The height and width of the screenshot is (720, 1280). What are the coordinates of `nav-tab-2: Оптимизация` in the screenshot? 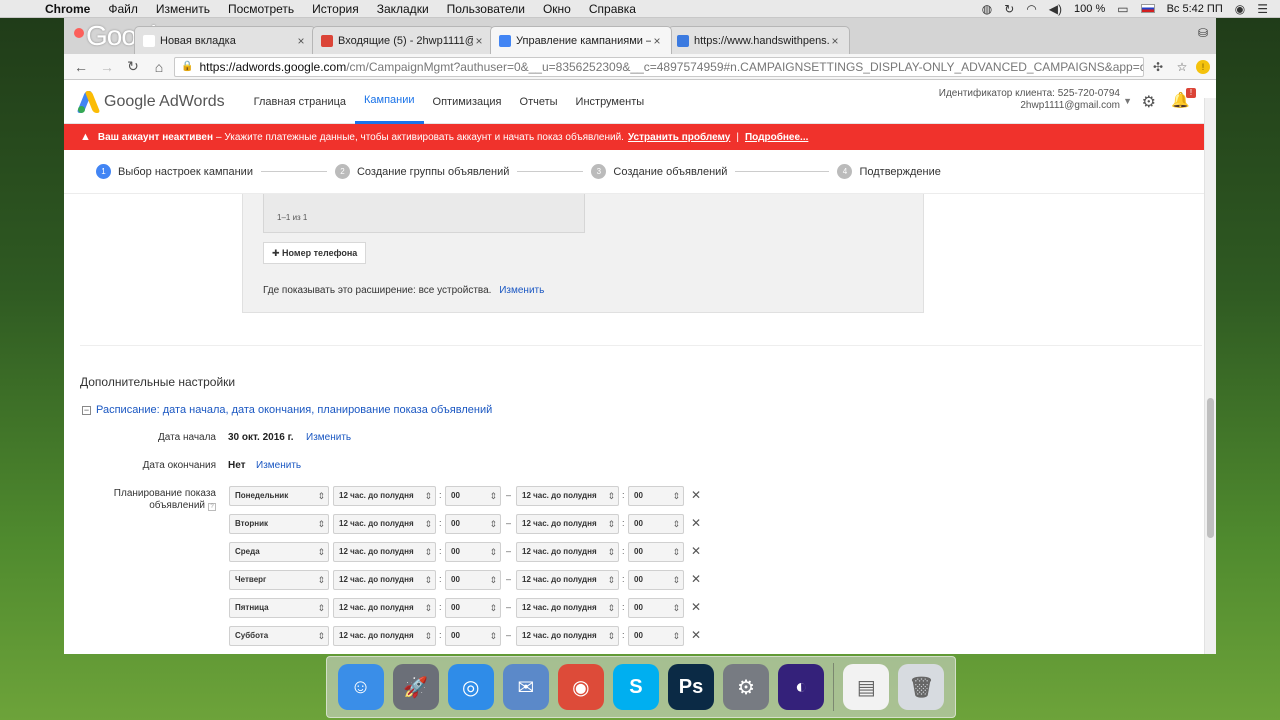 It's located at (467, 102).